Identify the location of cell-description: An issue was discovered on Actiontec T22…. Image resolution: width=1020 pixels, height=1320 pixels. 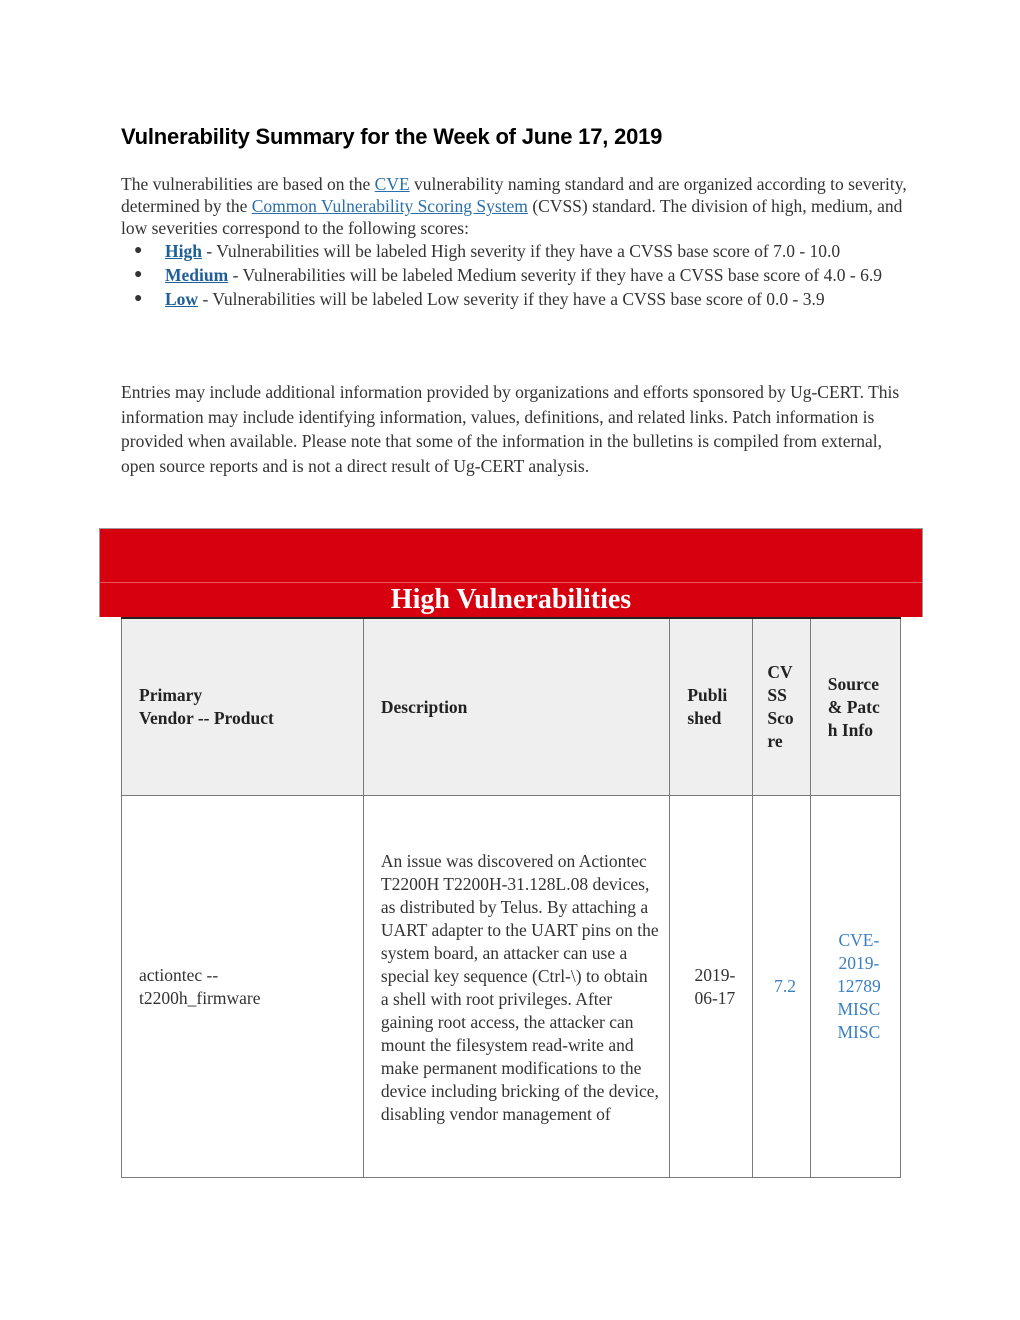
(516, 986).